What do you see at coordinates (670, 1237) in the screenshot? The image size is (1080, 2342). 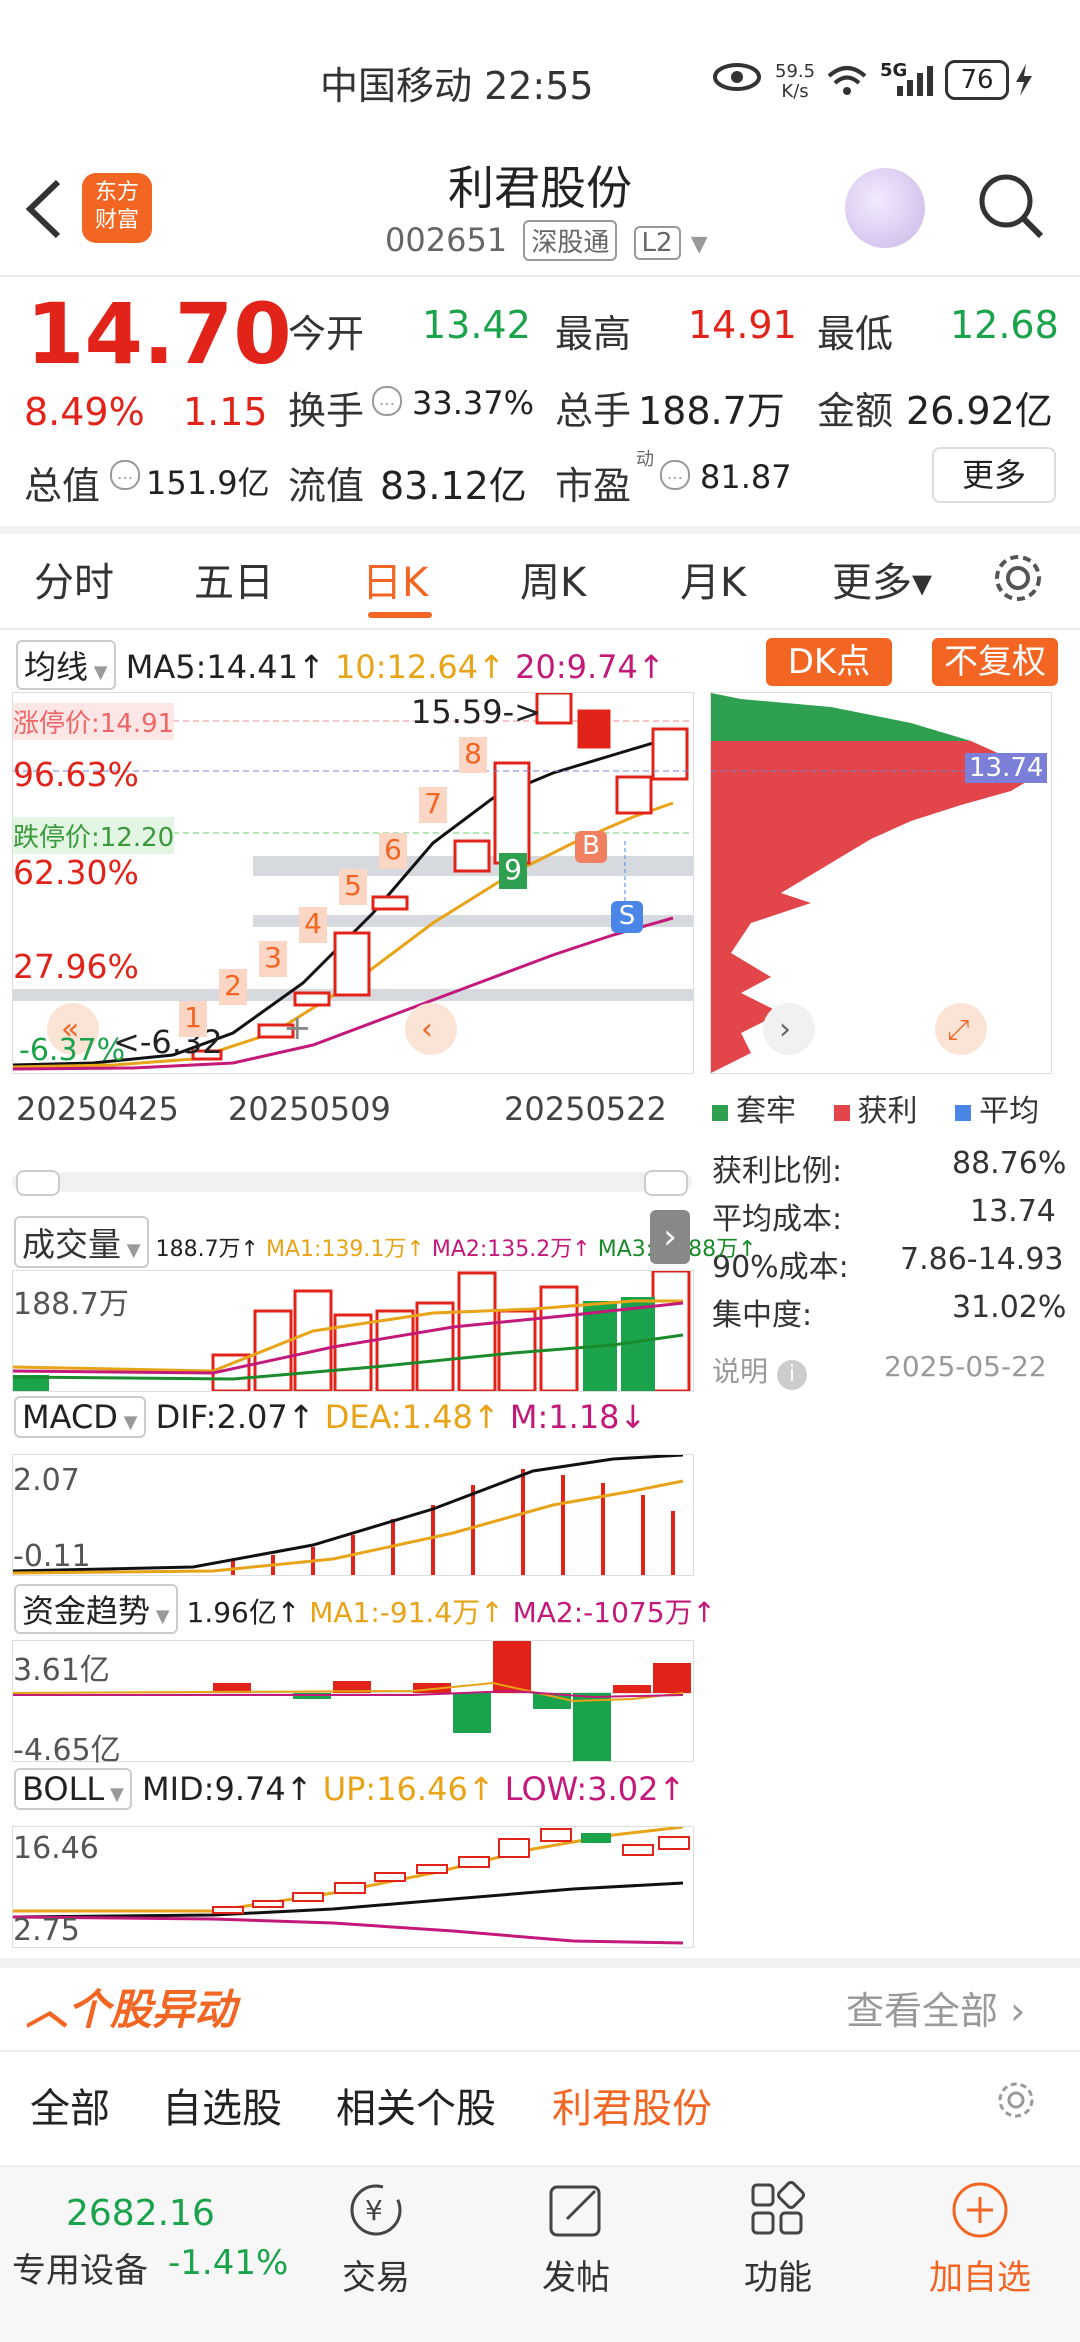 I see `expand-right-icon: ›` at bounding box center [670, 1237].